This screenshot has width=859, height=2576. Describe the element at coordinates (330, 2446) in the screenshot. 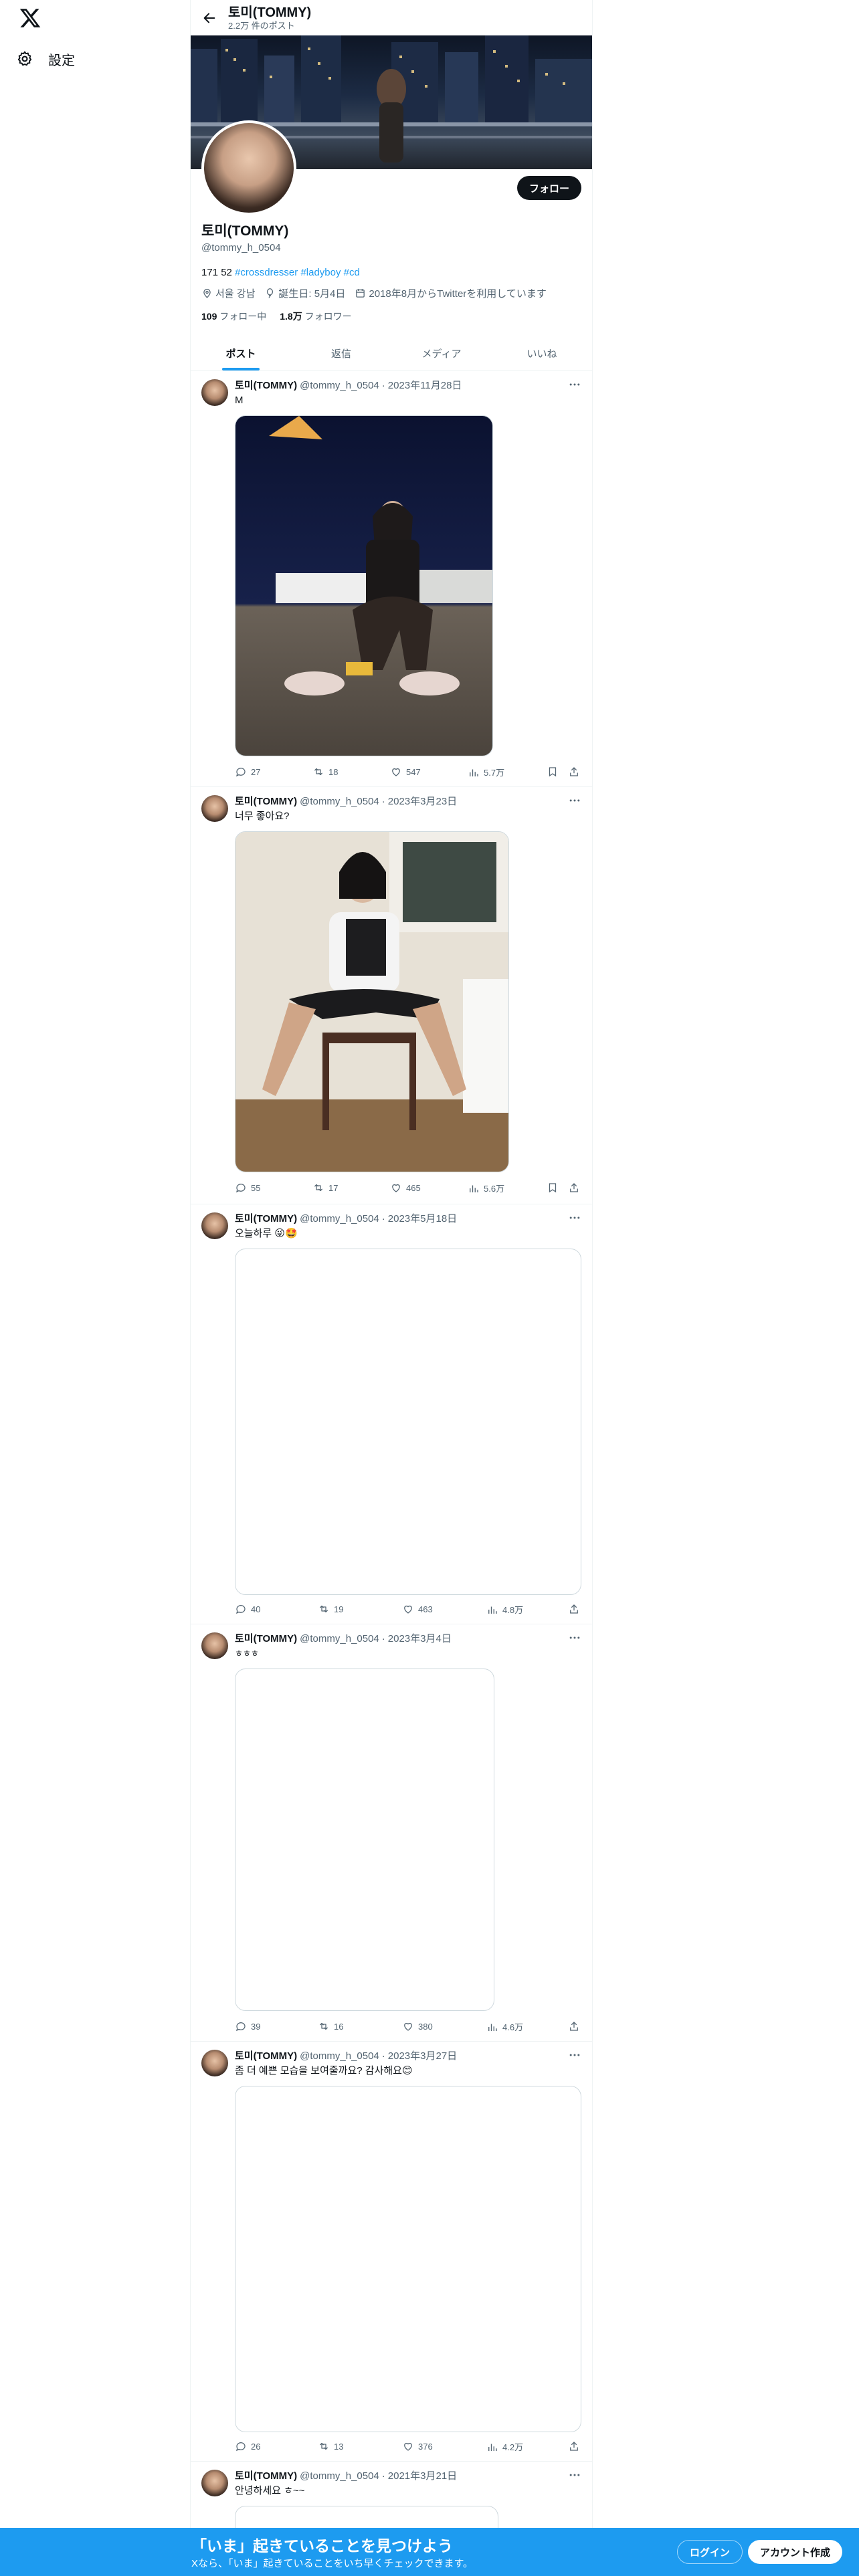

I see `repost-button: 13` at that location.